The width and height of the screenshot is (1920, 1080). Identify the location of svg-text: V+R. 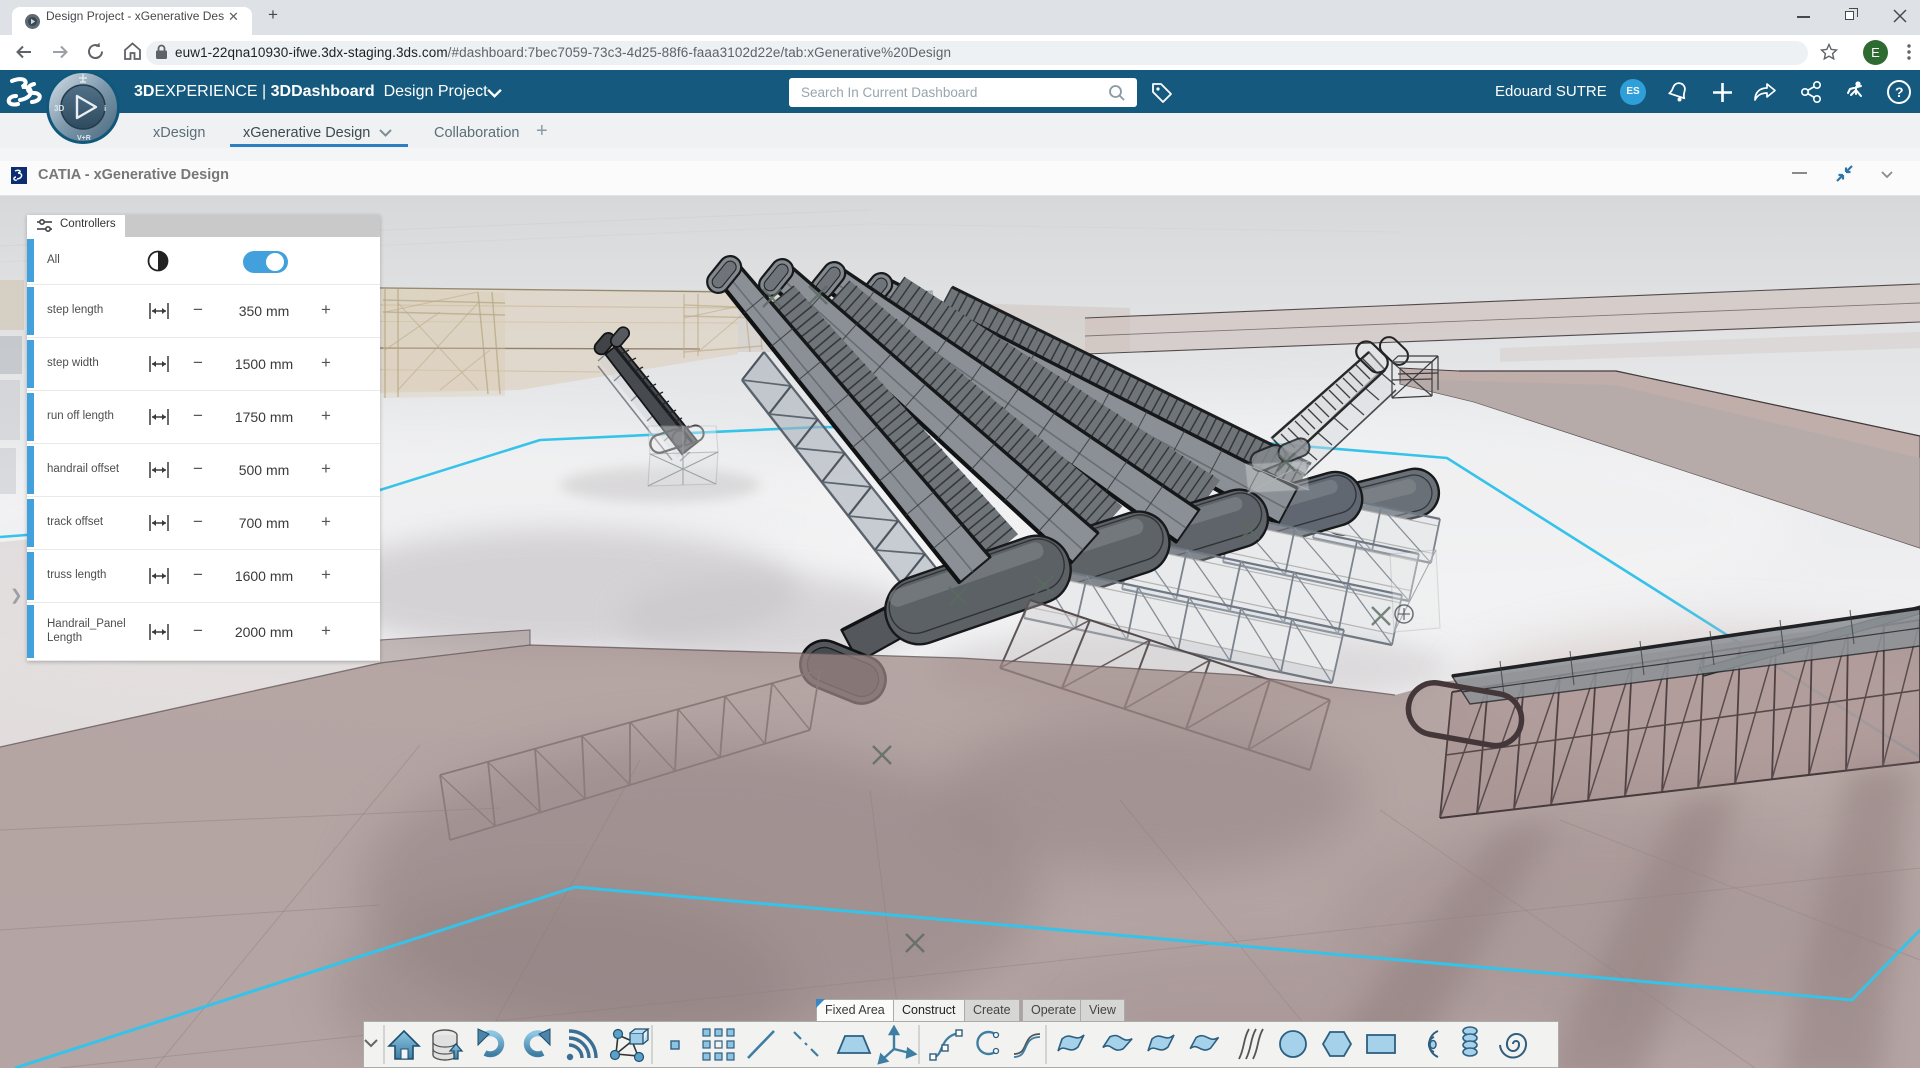
(84, 138).